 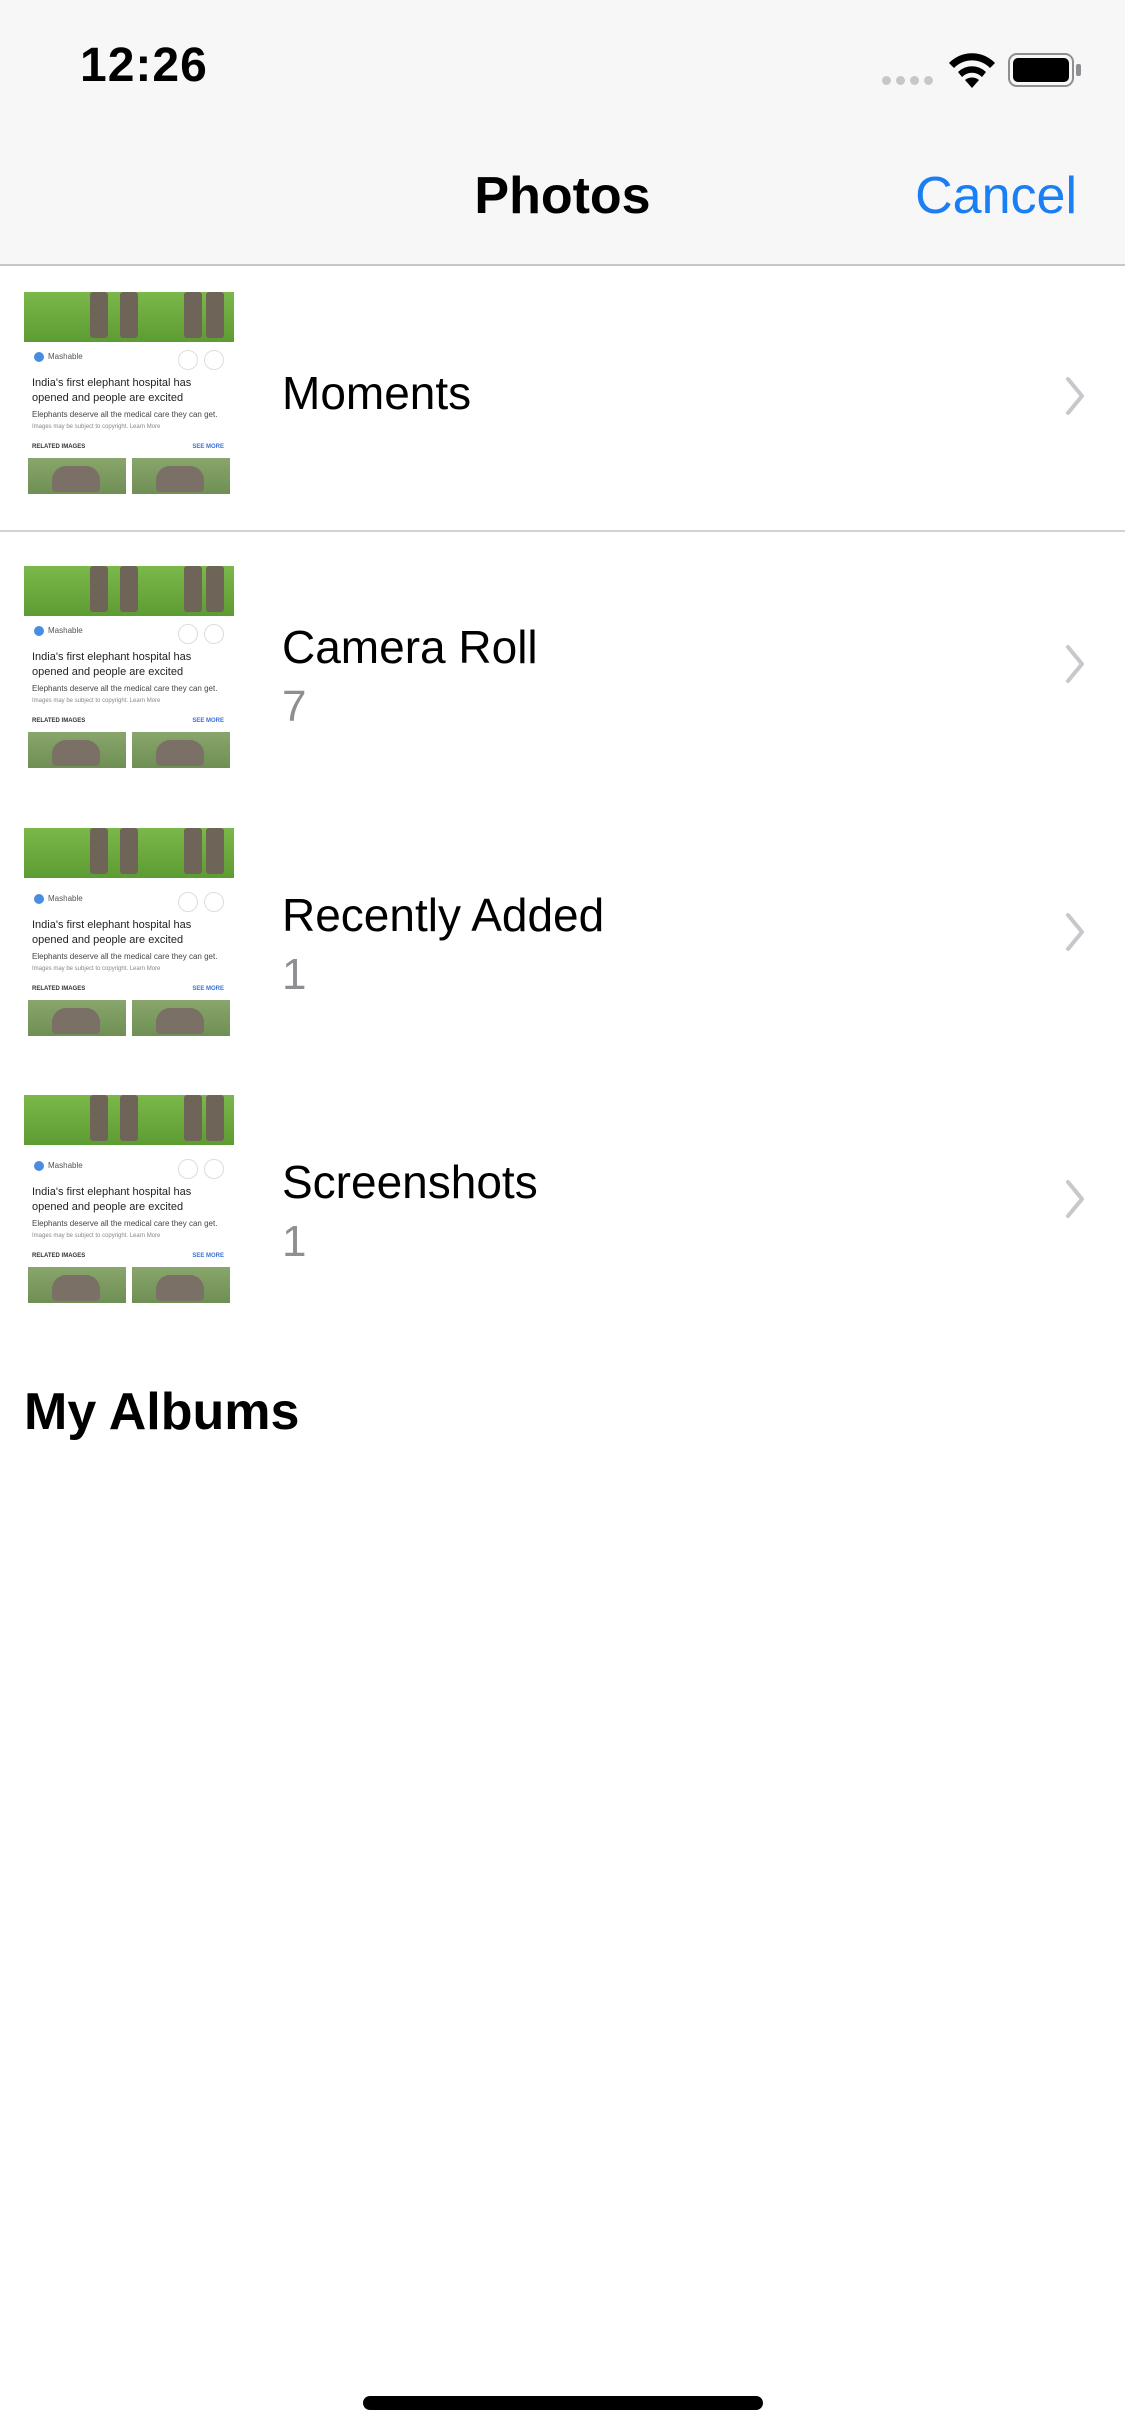 What do you see at coordinates (443, 915) in the screenshot?
I see `album-name: Recently Added` at bounding box center [443, 915].